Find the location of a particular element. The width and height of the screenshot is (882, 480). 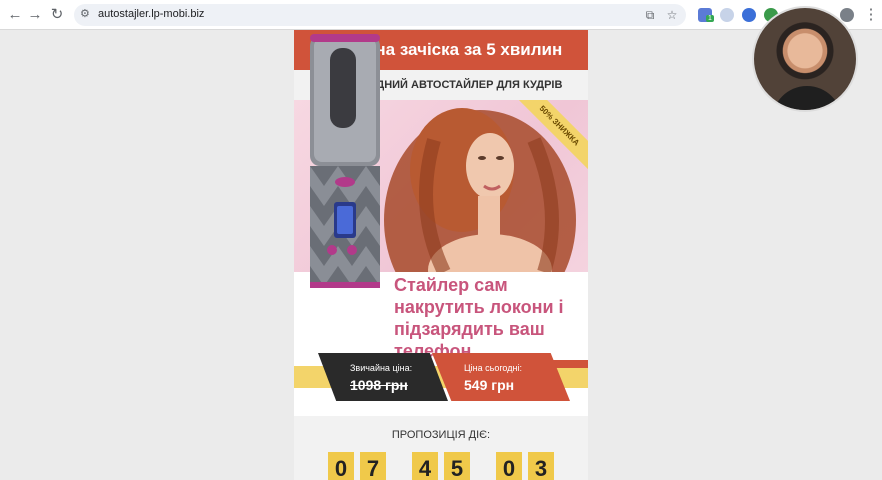

regular-price-label: Звичайна ціна: is located at coordinates (381, 368).